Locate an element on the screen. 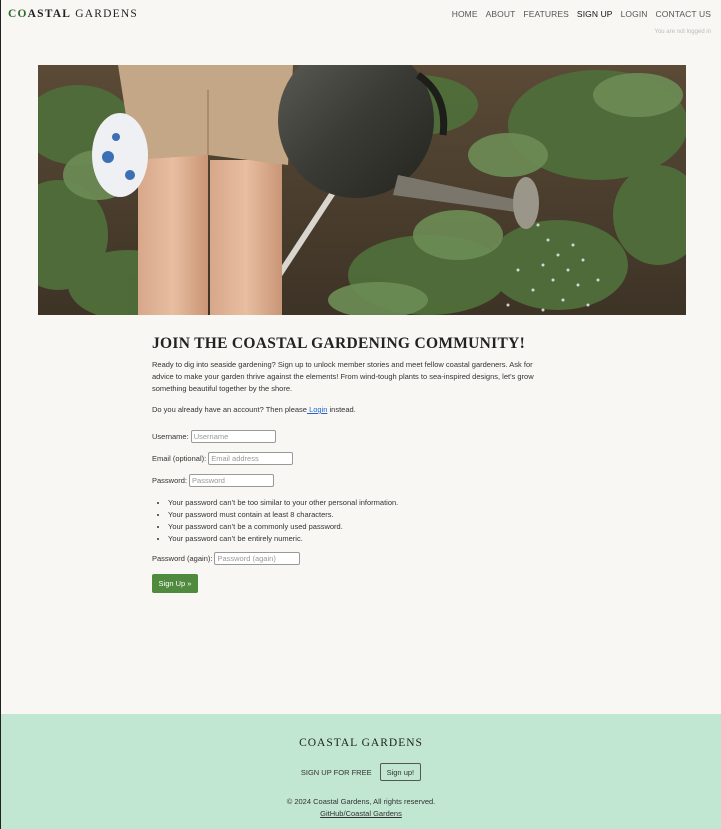  github-link: GitHub/Coastal Gardens is located at coordinates (361, 813).